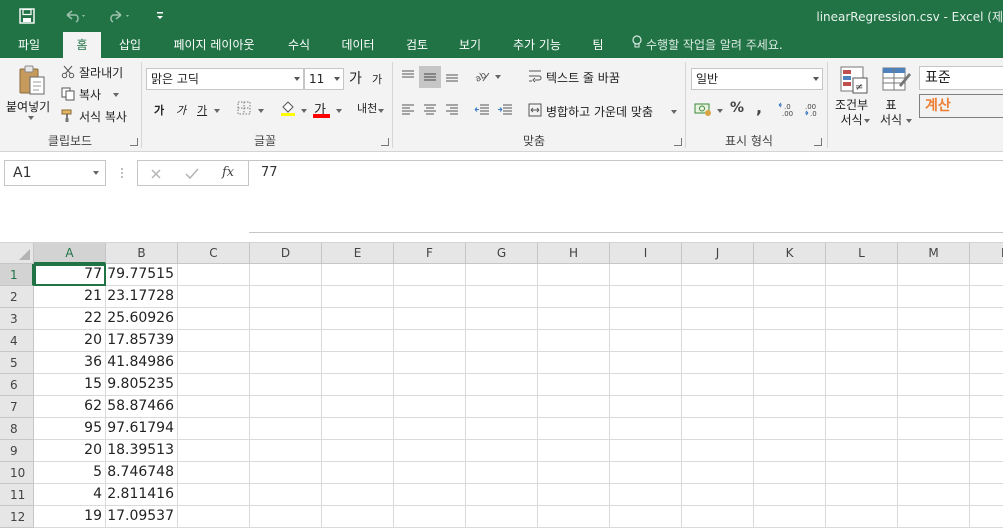 The image size is (1003, 529). What do you see at coordinates (358, 407) in the screenshot?
I see `cell-e7` at bounding box center [358, 407].